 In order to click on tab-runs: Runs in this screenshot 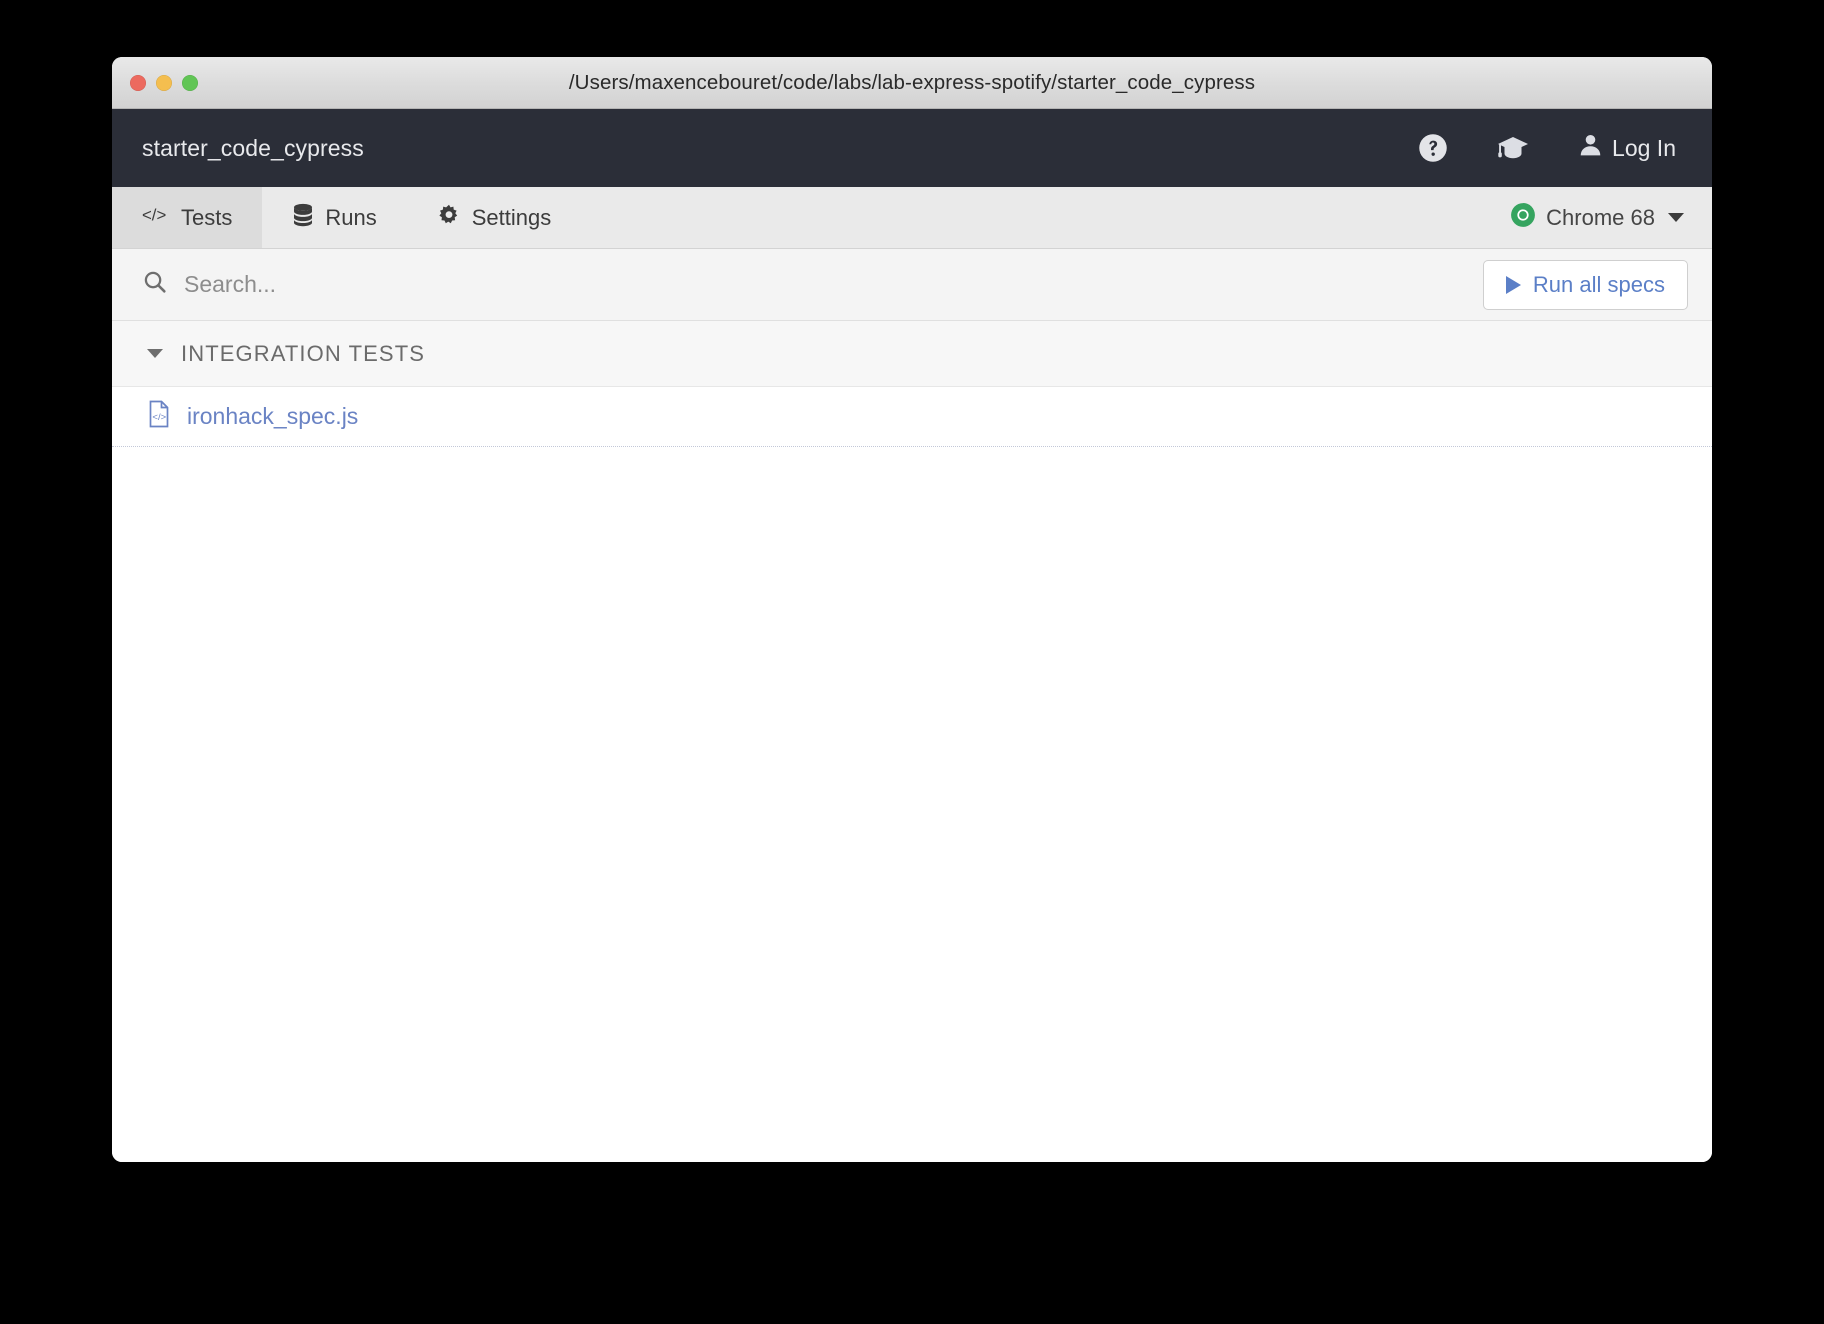, I will do `click(334, 217)`.